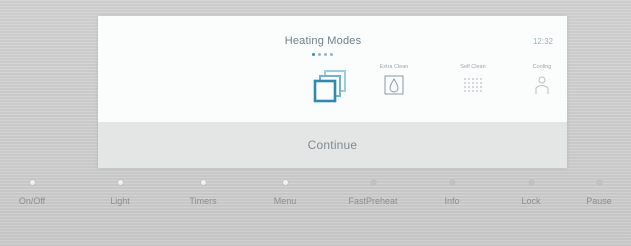 This screenshot has height=246, width=631. What do you see at coordinates (542, 41) in the screenshot?
I see `clock: 12:32` at bounding box center [542, 41].